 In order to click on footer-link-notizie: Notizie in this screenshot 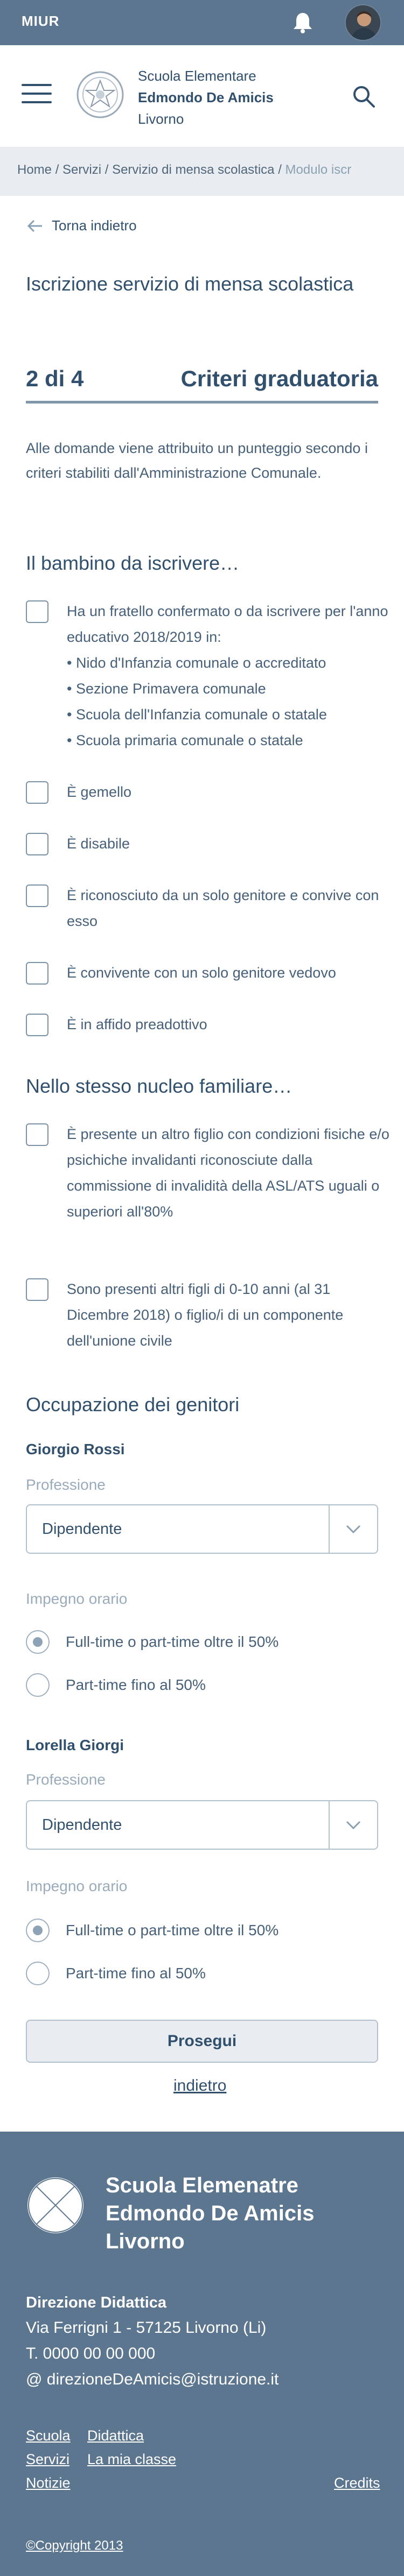, I will do `click(48, 2483)`.